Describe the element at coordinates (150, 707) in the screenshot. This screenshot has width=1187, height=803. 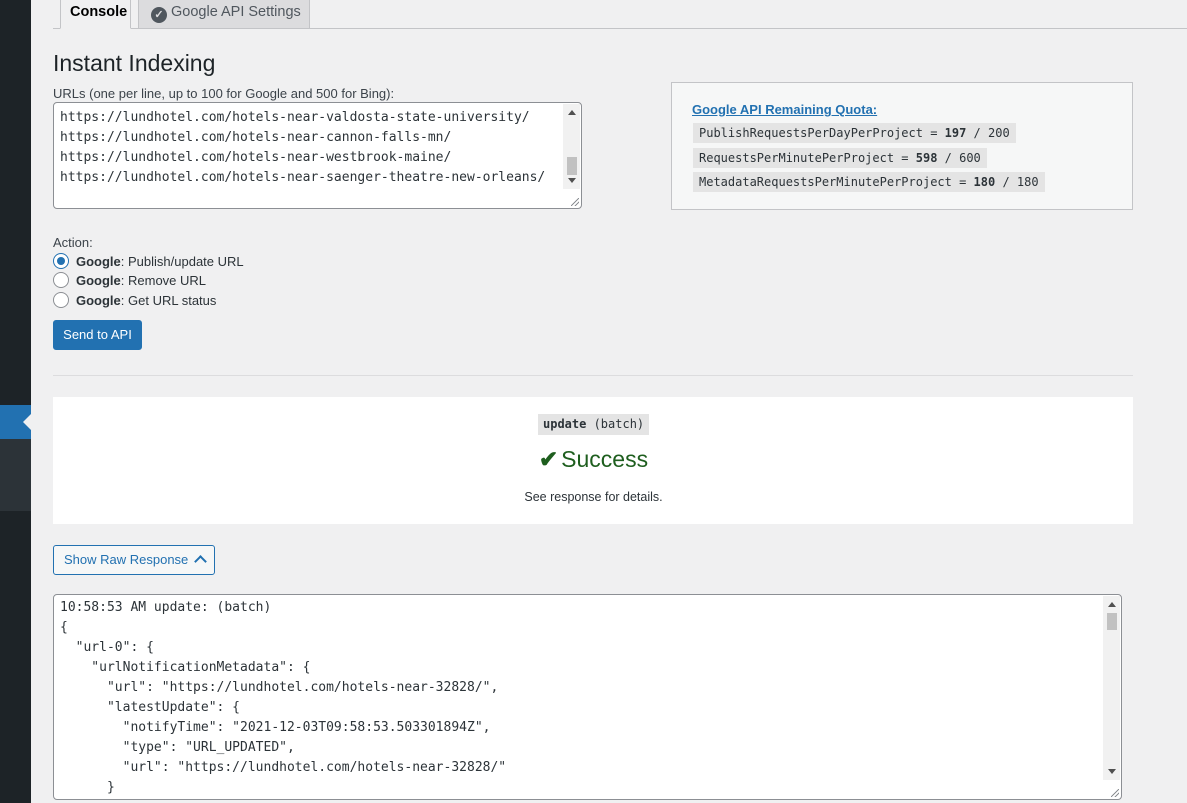
I see `raw-line: "latestUpdate": {` at that location.